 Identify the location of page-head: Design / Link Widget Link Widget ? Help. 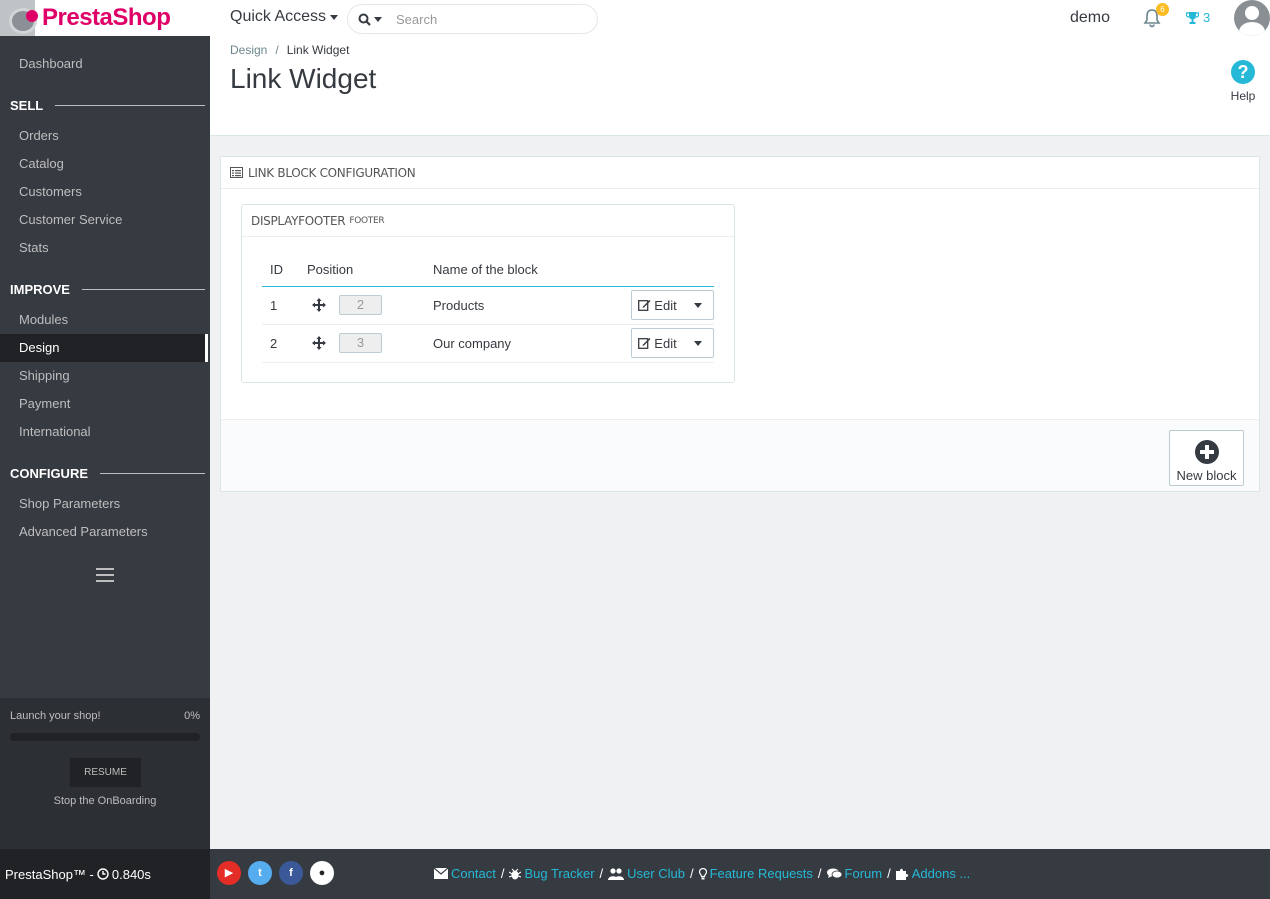
(740, 86).